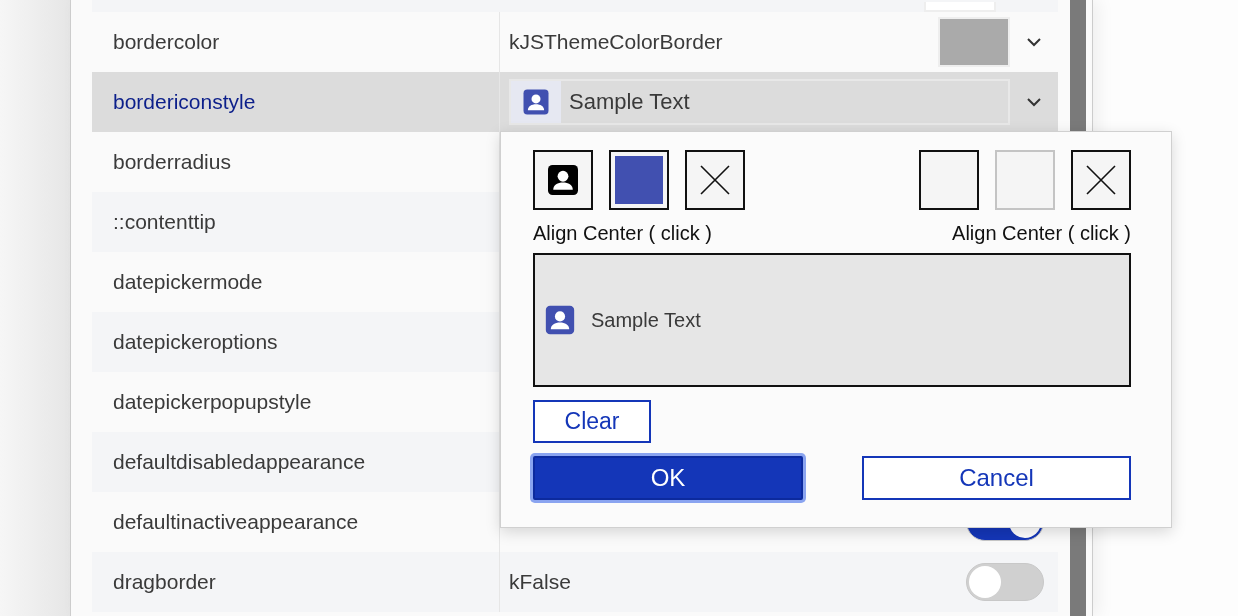 This screenshot has width=1238, height=616. I want to click on cancel-button: Cancel, so click(996, 478).